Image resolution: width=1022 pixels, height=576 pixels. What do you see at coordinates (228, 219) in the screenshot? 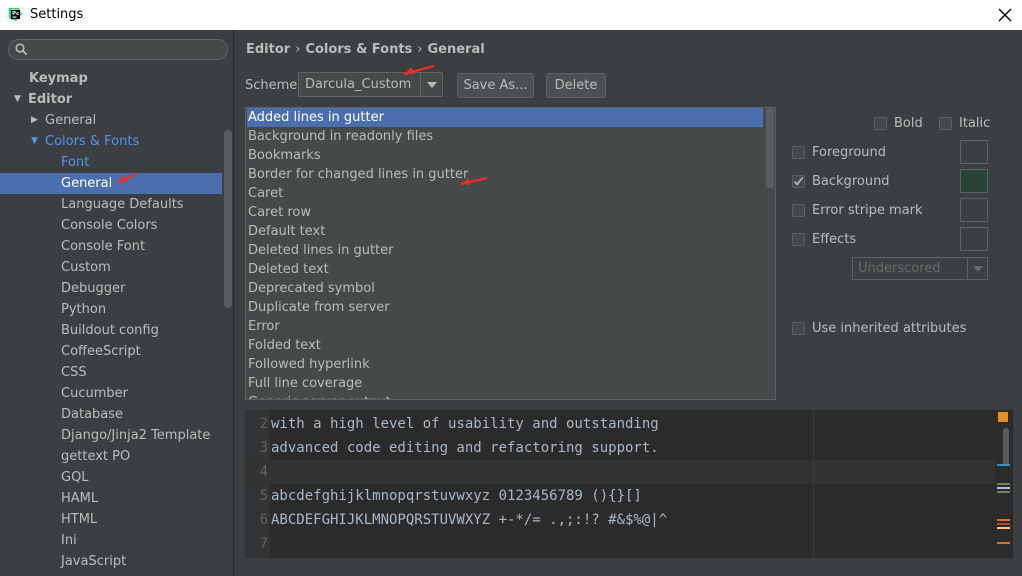
I see `sidebar-scrollbar` at bounding box center [228, 219].